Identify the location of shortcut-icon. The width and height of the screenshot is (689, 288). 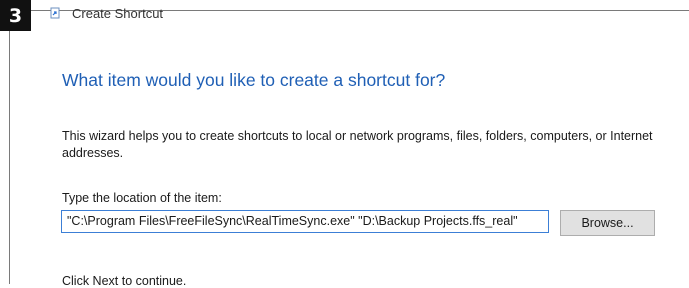
(55, 13).